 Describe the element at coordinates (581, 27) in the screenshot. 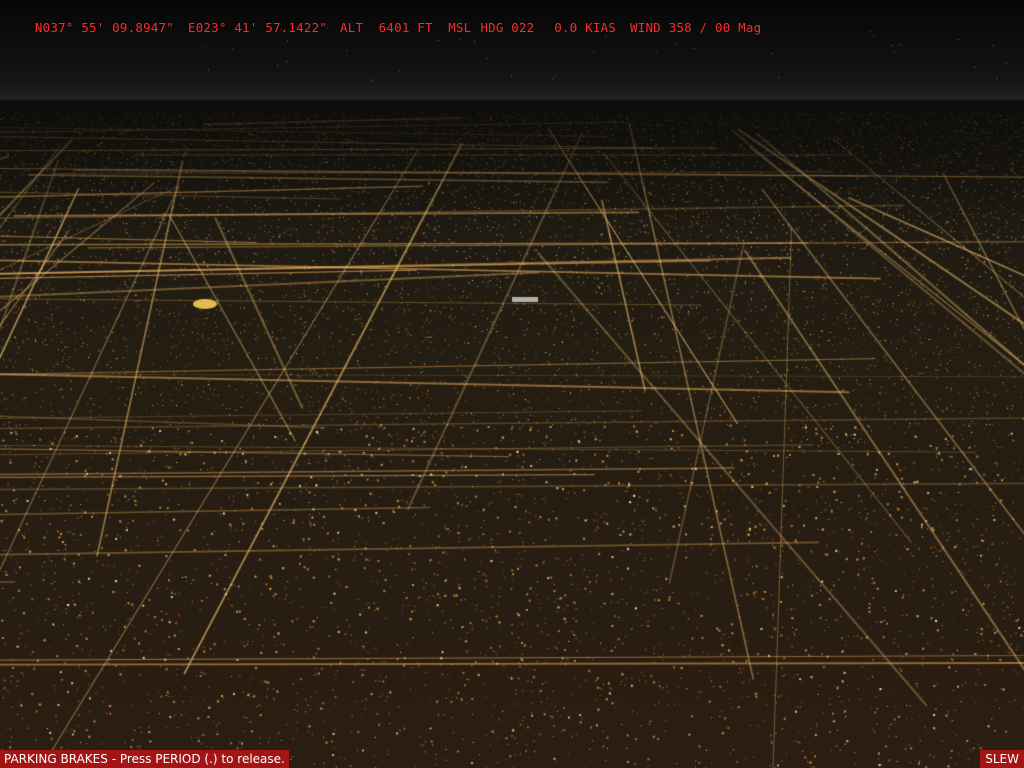

I see `airspeed-readout: 0.0 KIAS` at that location.